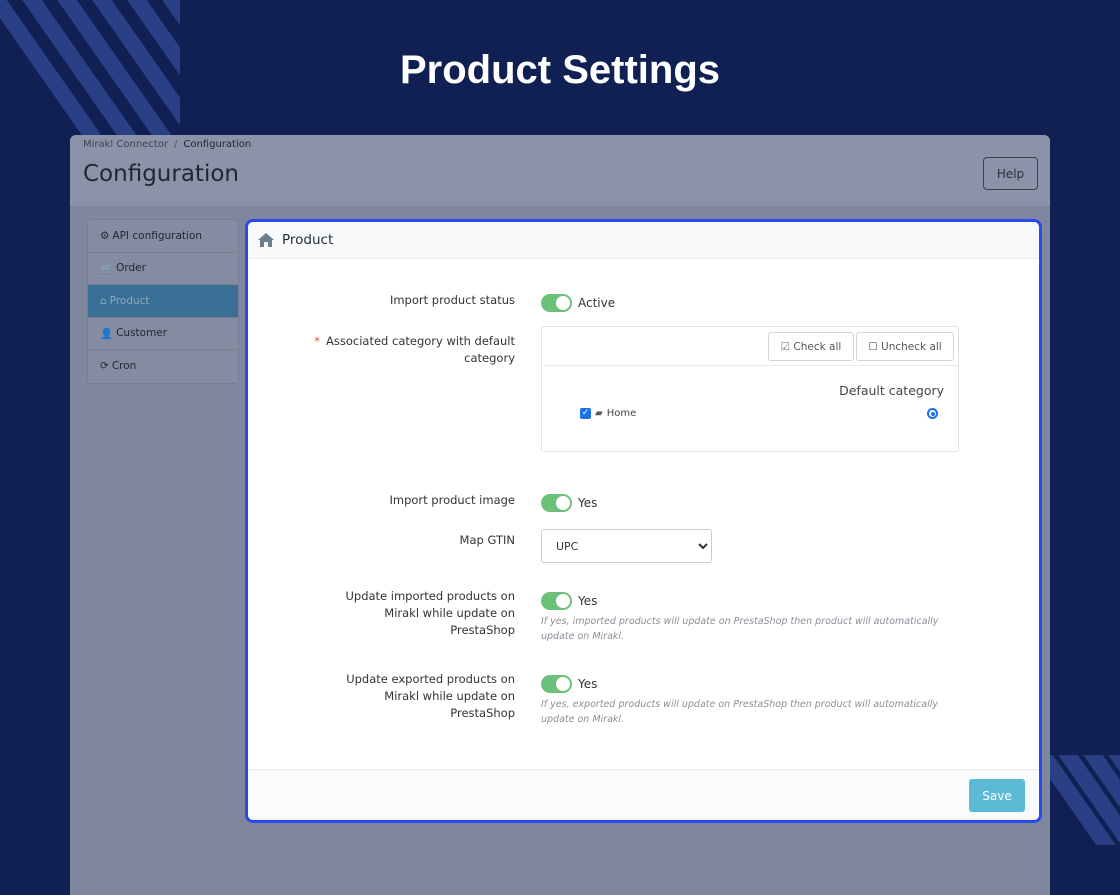 This screenshot has width=1120, height=895. Describe the element at coordinates (597, 302) in the screenshot. I see `import-status-value: Active` at that location.